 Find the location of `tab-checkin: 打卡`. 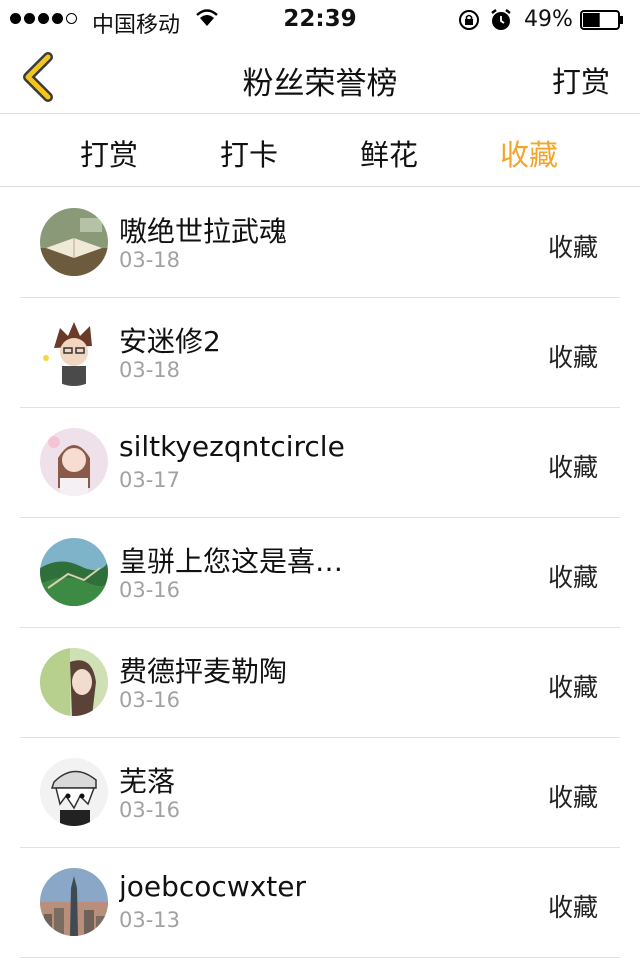

tab-checkin: 打卡 is located at coordinates (249, 153).